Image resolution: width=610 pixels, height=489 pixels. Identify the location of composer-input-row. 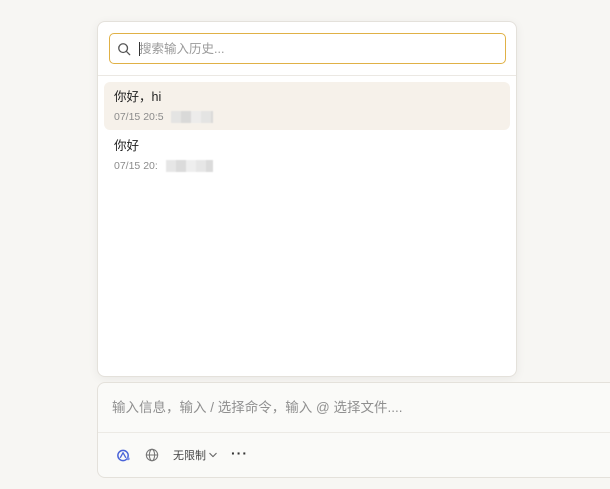
(354, 408).